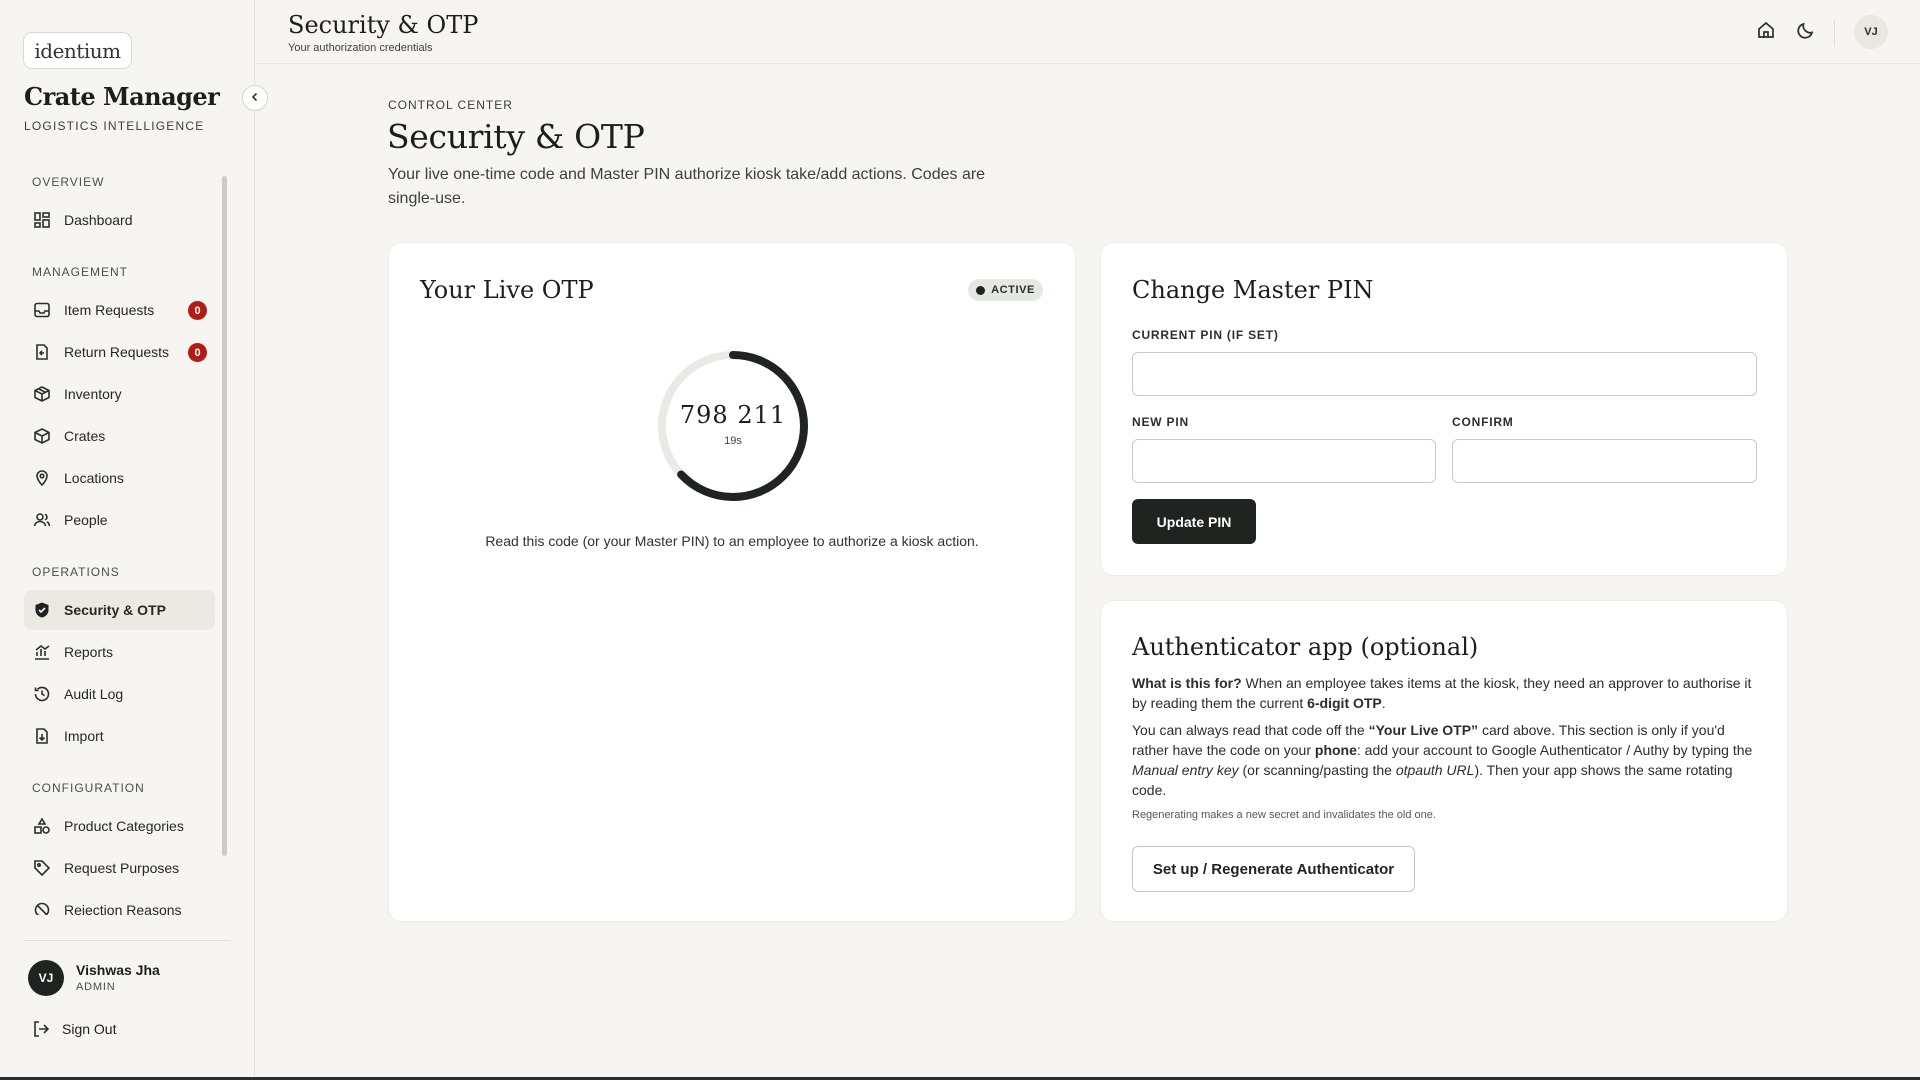 Image resolution: width=1920 pixels, height=1080 pixels. What do you see at coordinates (119, 868) in the screenshot?
I see `sidebar-item-request-purposes: Request Purposes` at bounding box center [119, 868].